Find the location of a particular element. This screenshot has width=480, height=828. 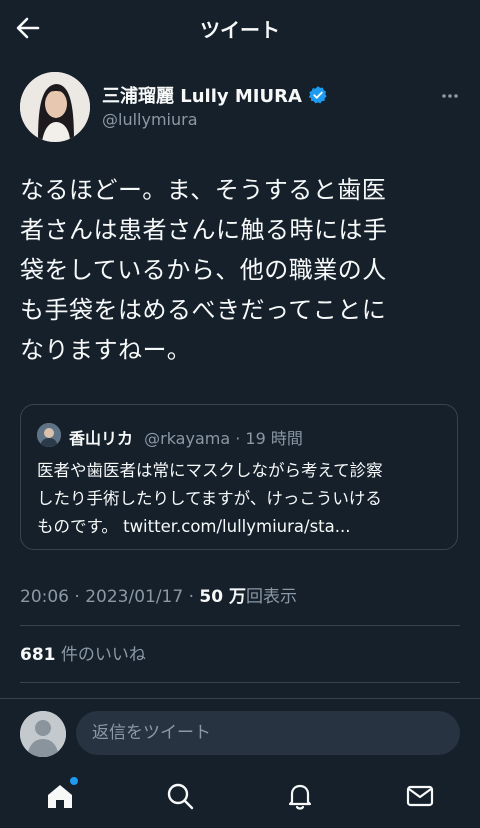

reply-bar is located at coordinates (240, 732).